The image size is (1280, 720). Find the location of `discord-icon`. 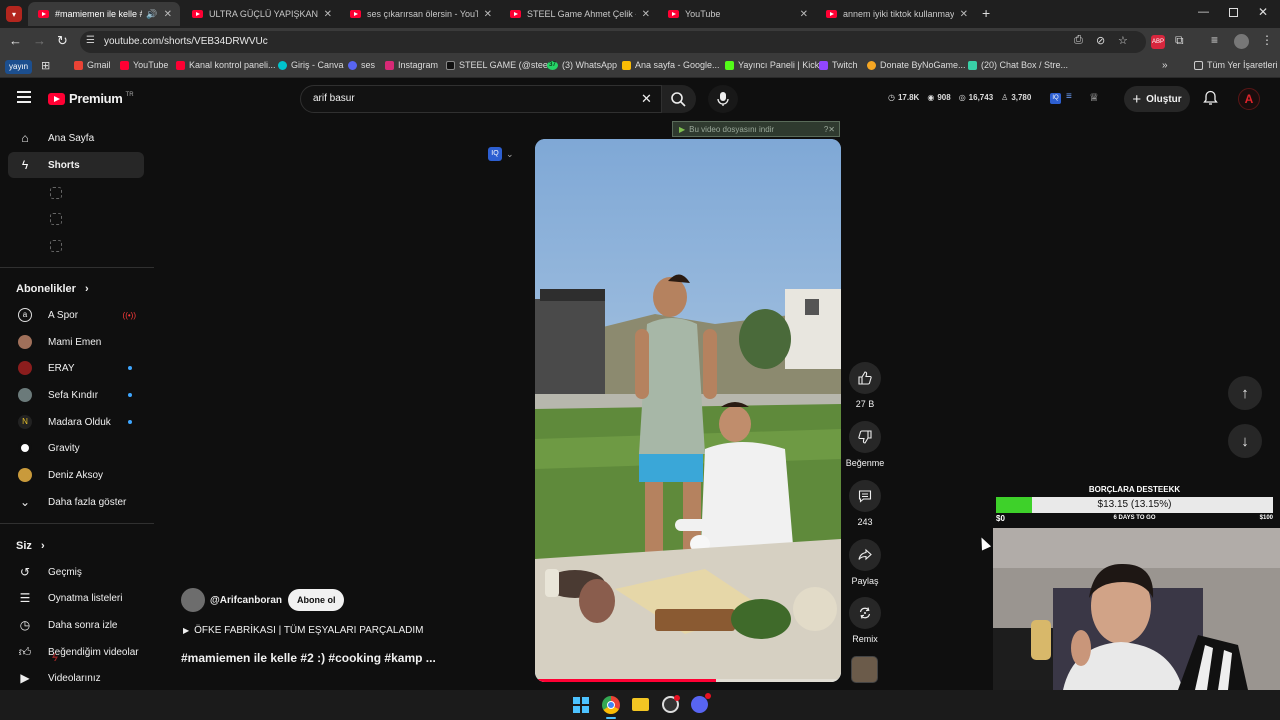

discord-icon is located at coordinates (701, 703).